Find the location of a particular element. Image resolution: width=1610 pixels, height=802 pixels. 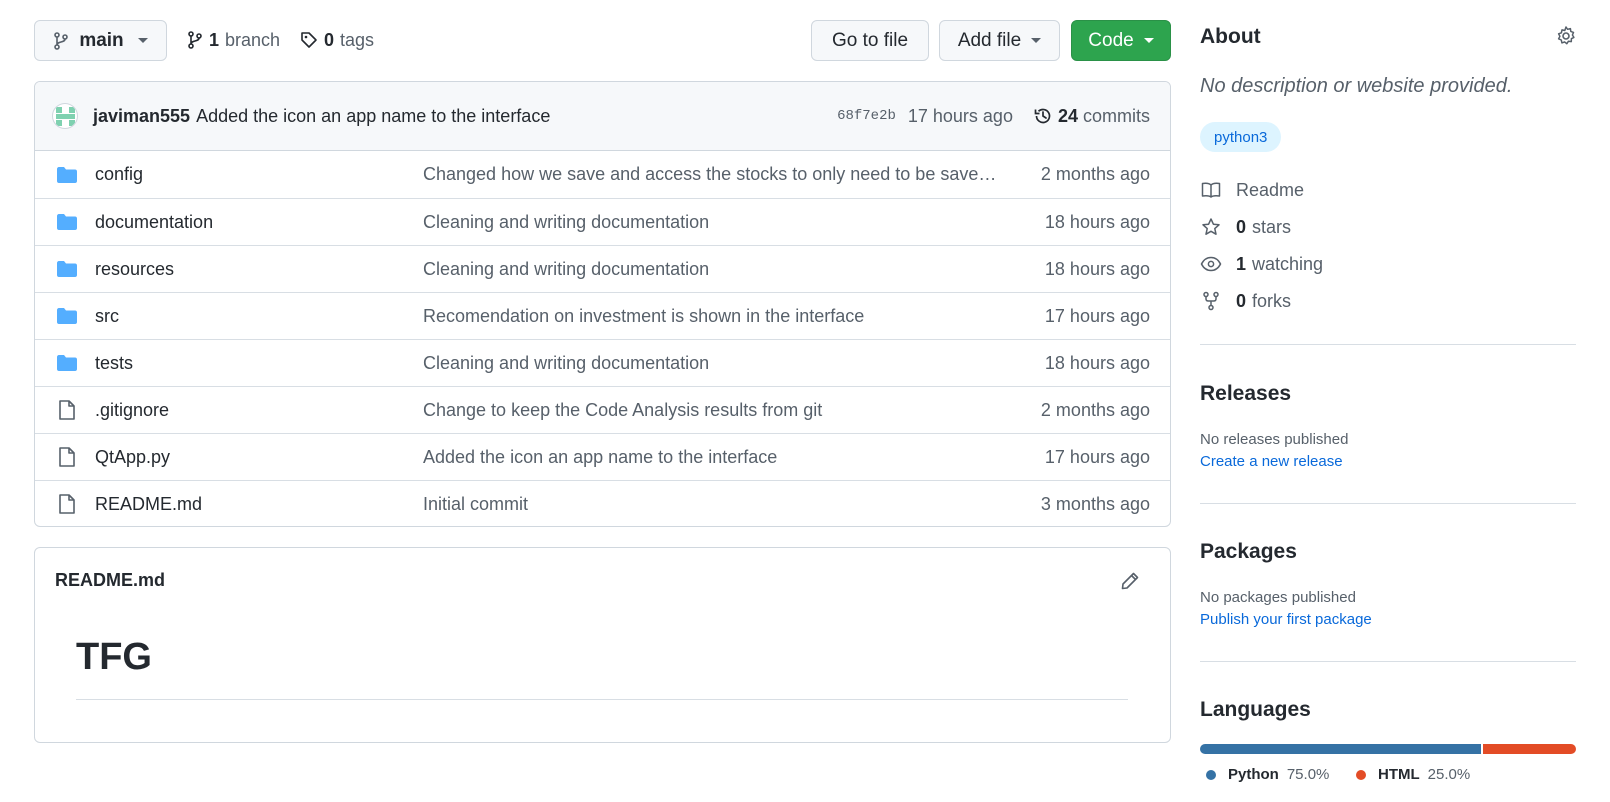

forks-label: forks is located at coordinates (1272, 300).